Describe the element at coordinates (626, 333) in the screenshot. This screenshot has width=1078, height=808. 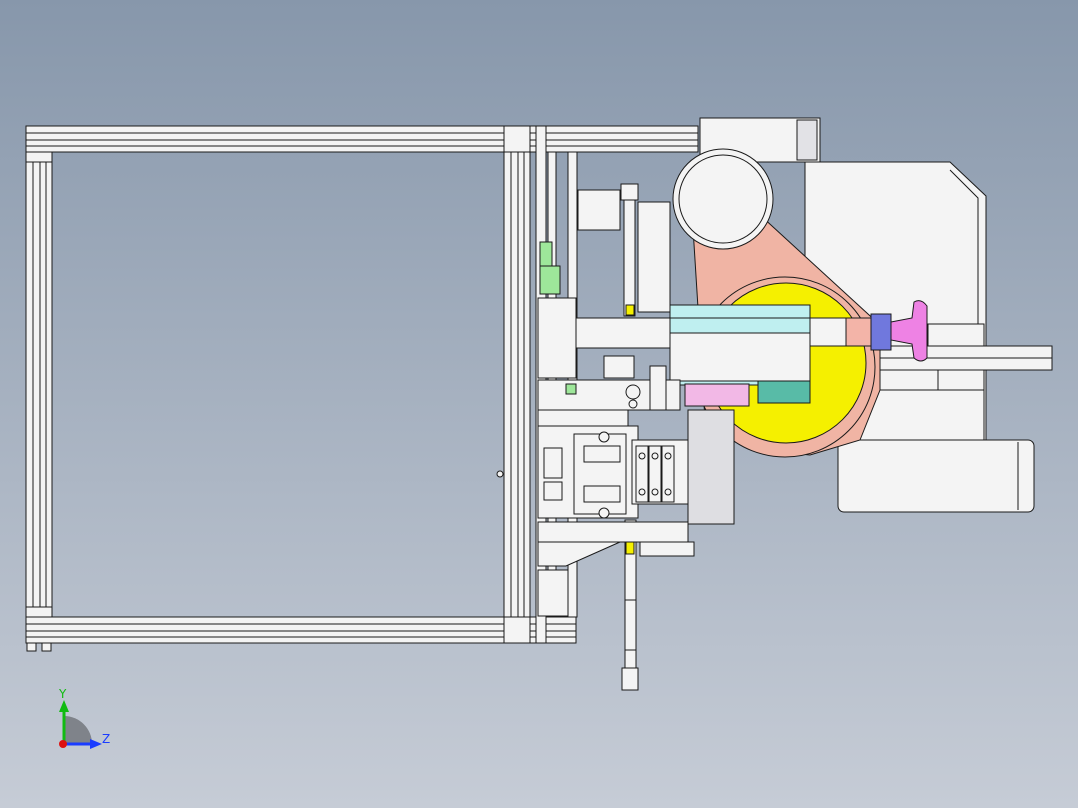
I see `rear-shaft` at that location.